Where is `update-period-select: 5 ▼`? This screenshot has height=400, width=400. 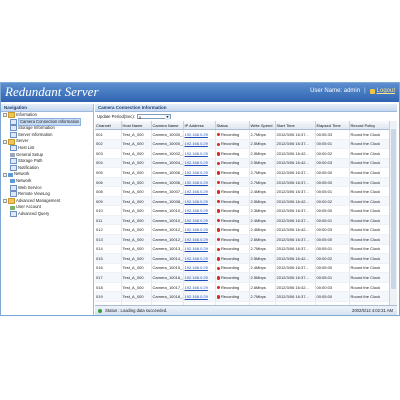 update-period-select: 5 ▼ is located at coordinates (153, 117).